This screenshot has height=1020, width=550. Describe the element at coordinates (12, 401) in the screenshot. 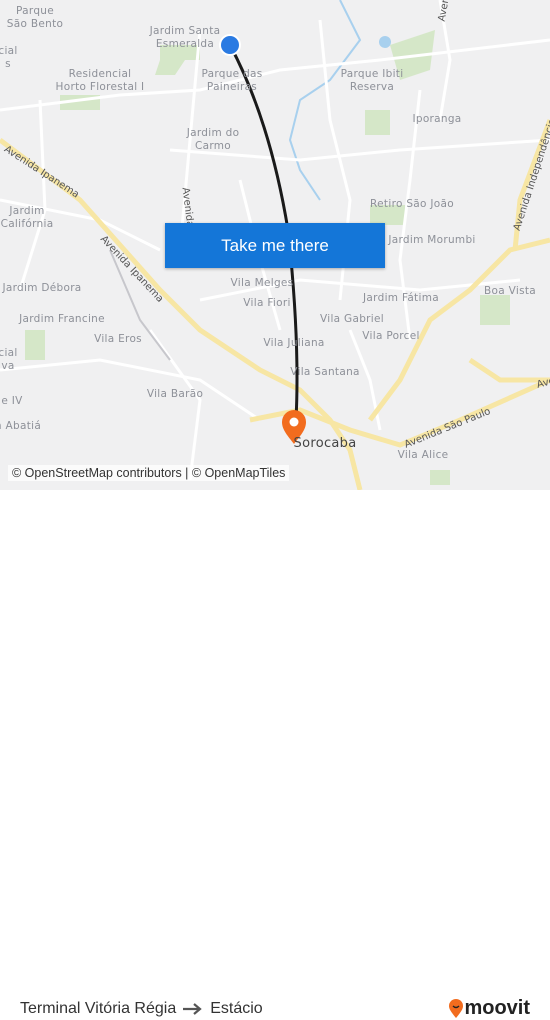

I see `place-label: e IV` at that location.